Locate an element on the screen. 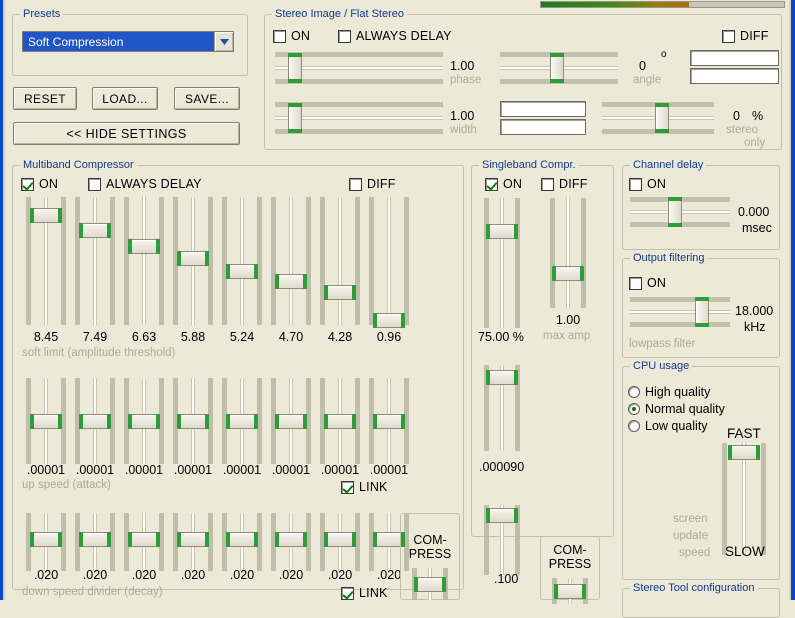 The height and width of the screenshot is (618, 795). width-slider is located at coordinates (359, 118).